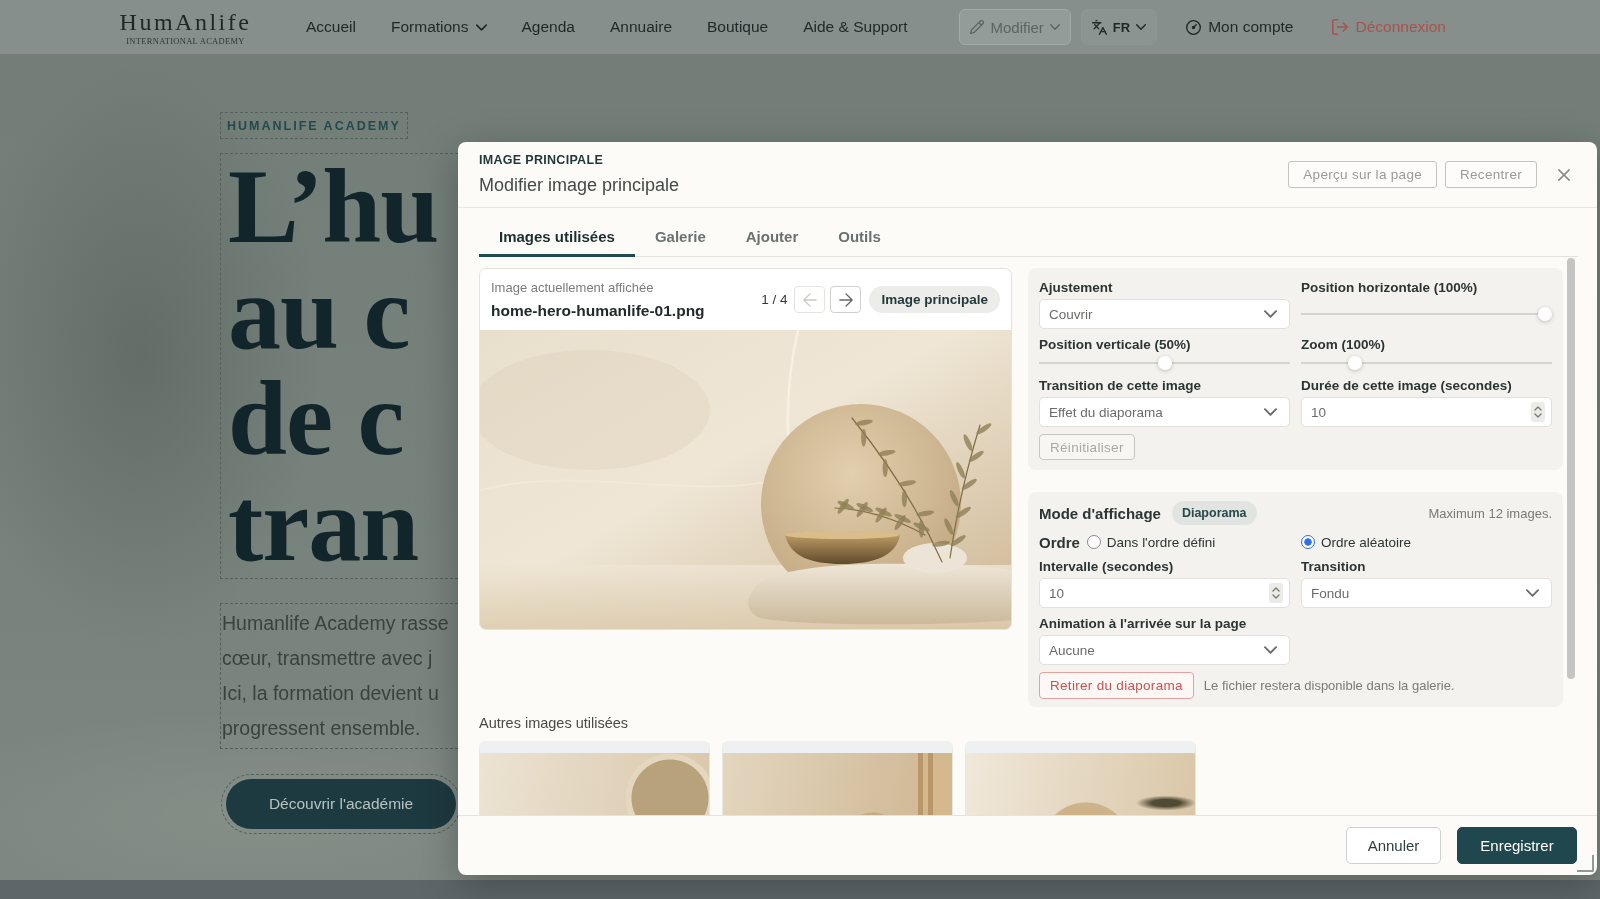 This screenshot has height=899, width=1600. What do you see at coordinates (1143, 623) in the screenshot?
I see `field-label: Animation à l'arrivée sur la page` at bounding box center [1143, 623].